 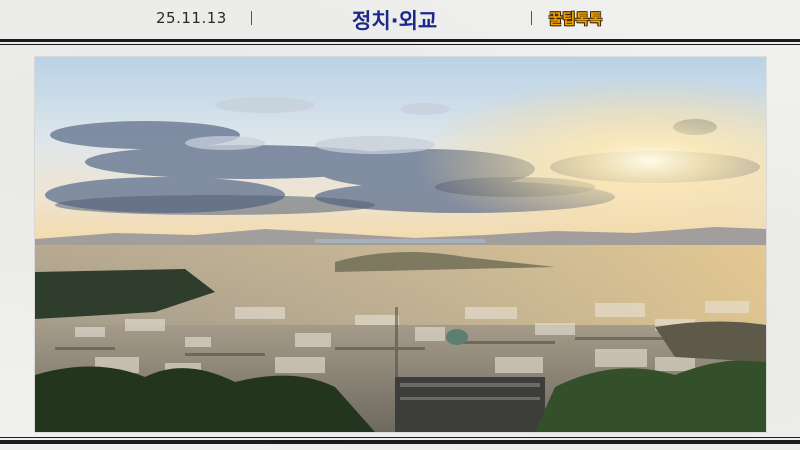 I want to click on section-title: 정치·외교, so click(x=395, y=21).